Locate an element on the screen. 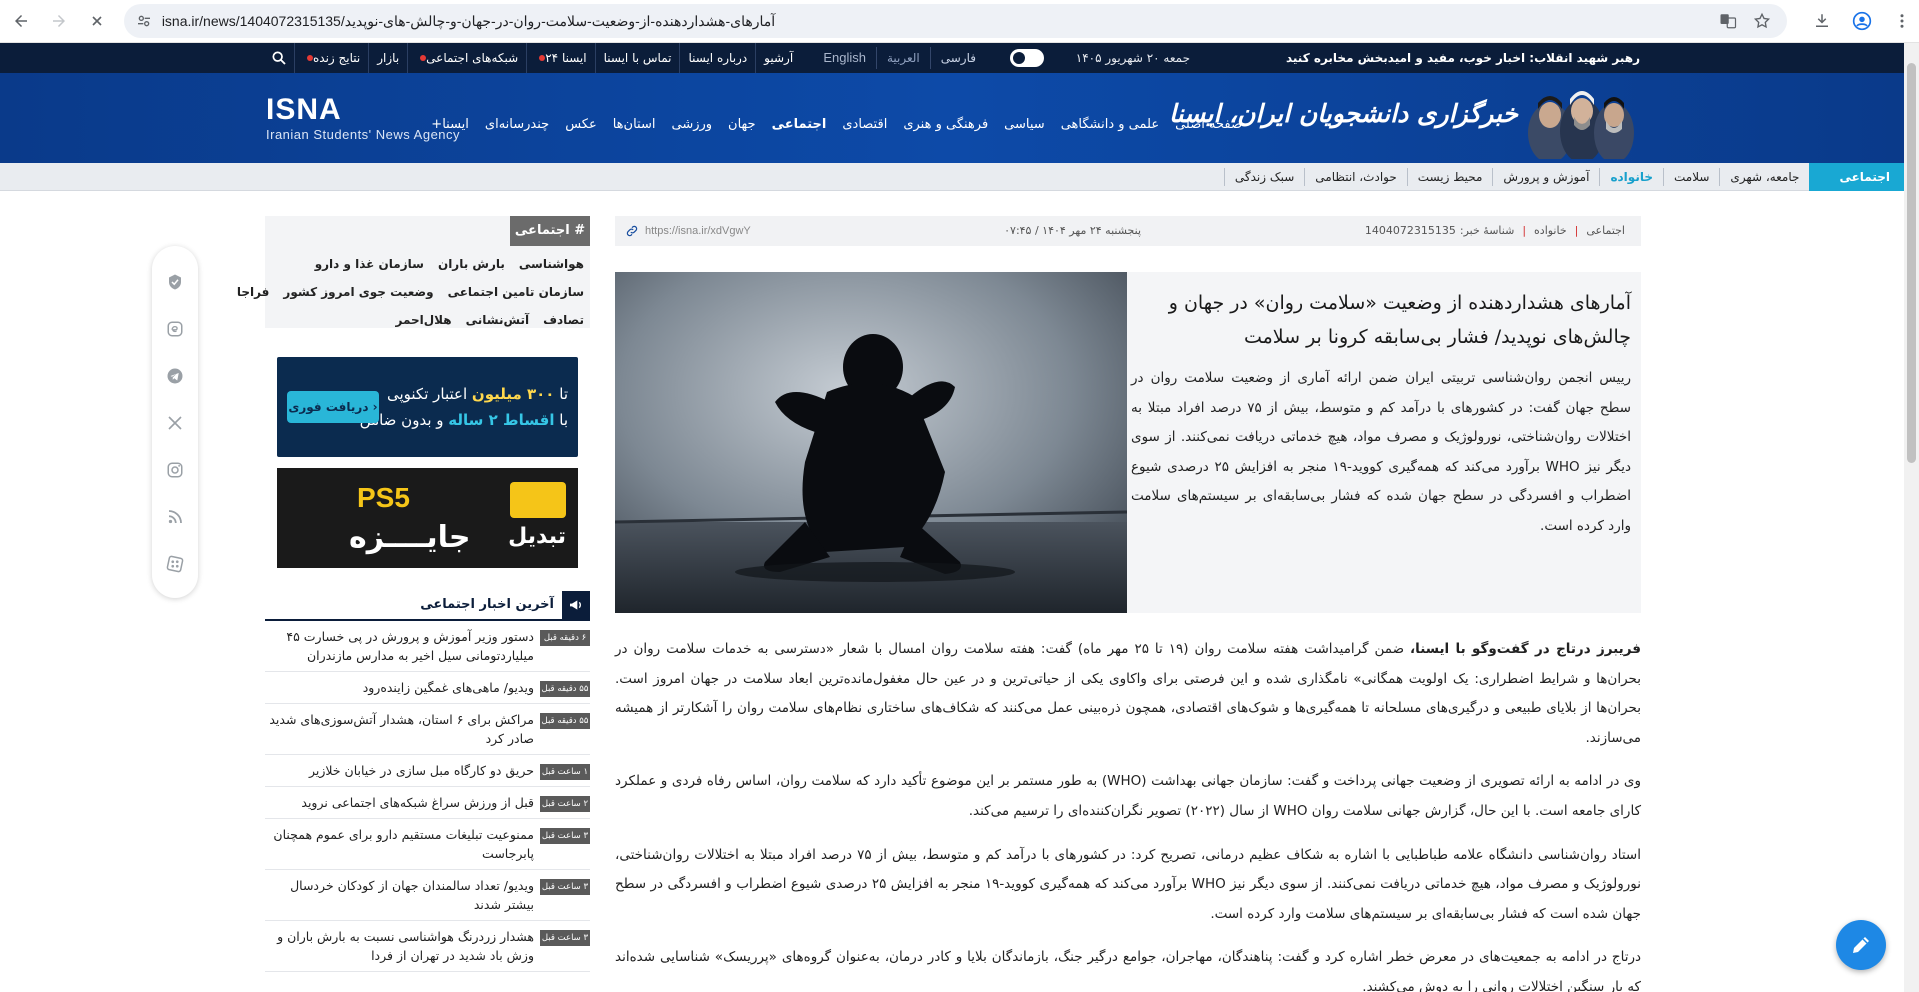 This screenshot has height=992, width=1919. search-icon is located at coordinates (279, 58).